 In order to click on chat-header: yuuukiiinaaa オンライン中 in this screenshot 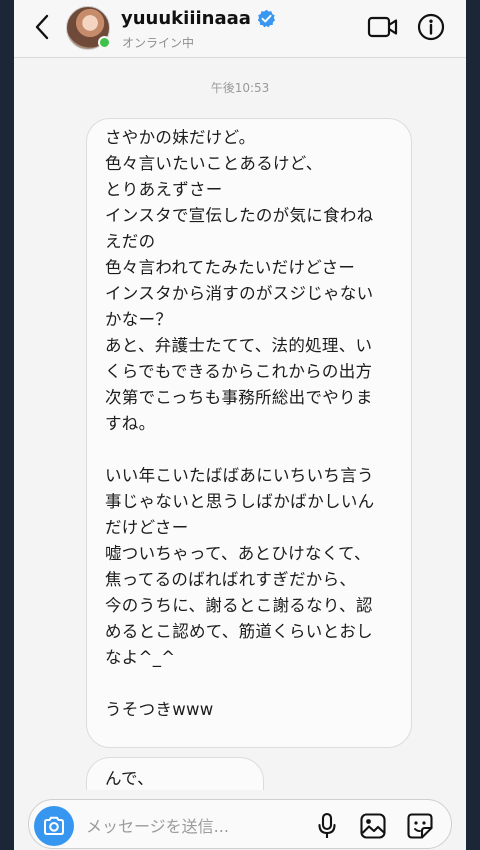, I will do `click(240, 29)`.